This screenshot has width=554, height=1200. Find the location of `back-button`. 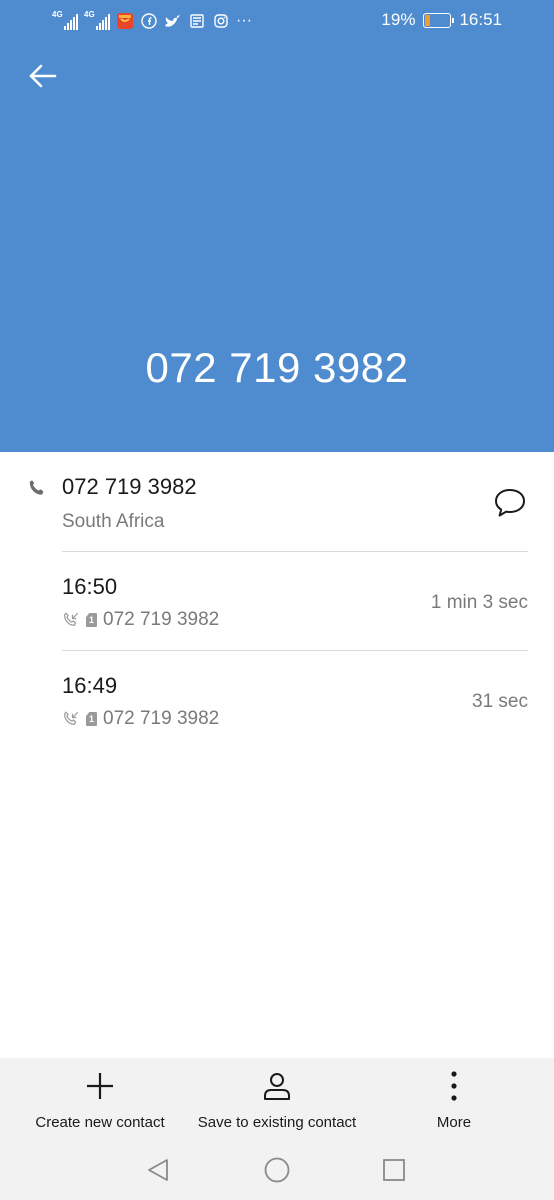

back-button is located at coordinates (42, 76).